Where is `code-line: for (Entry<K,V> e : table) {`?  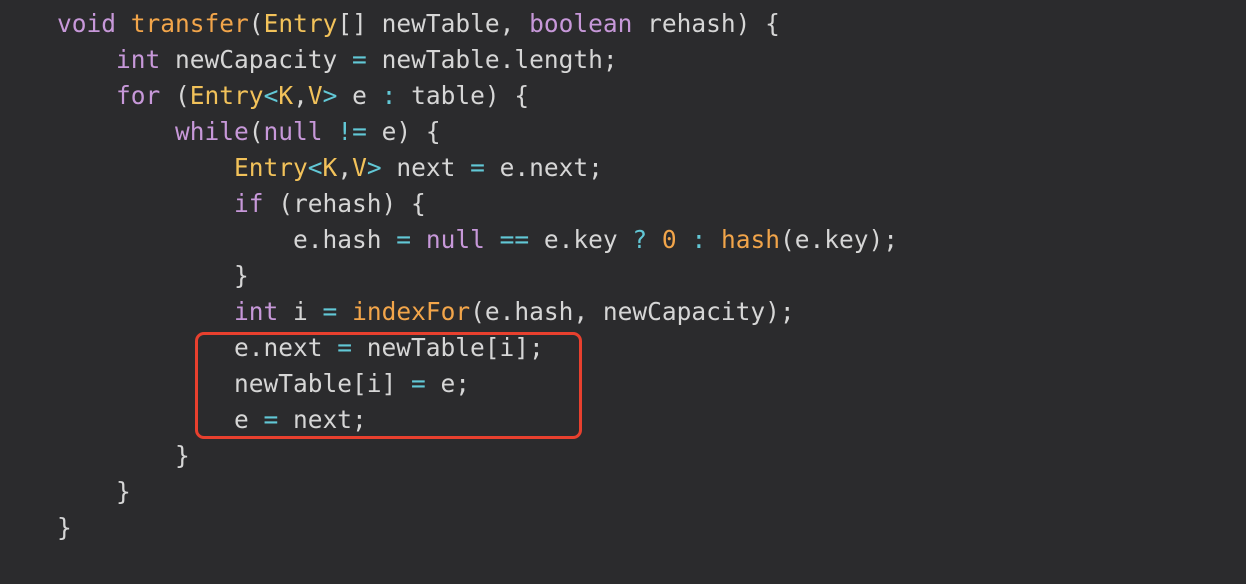 code-line: for (Entry<K,V> e : table) { is located at coordinates (477, 96).